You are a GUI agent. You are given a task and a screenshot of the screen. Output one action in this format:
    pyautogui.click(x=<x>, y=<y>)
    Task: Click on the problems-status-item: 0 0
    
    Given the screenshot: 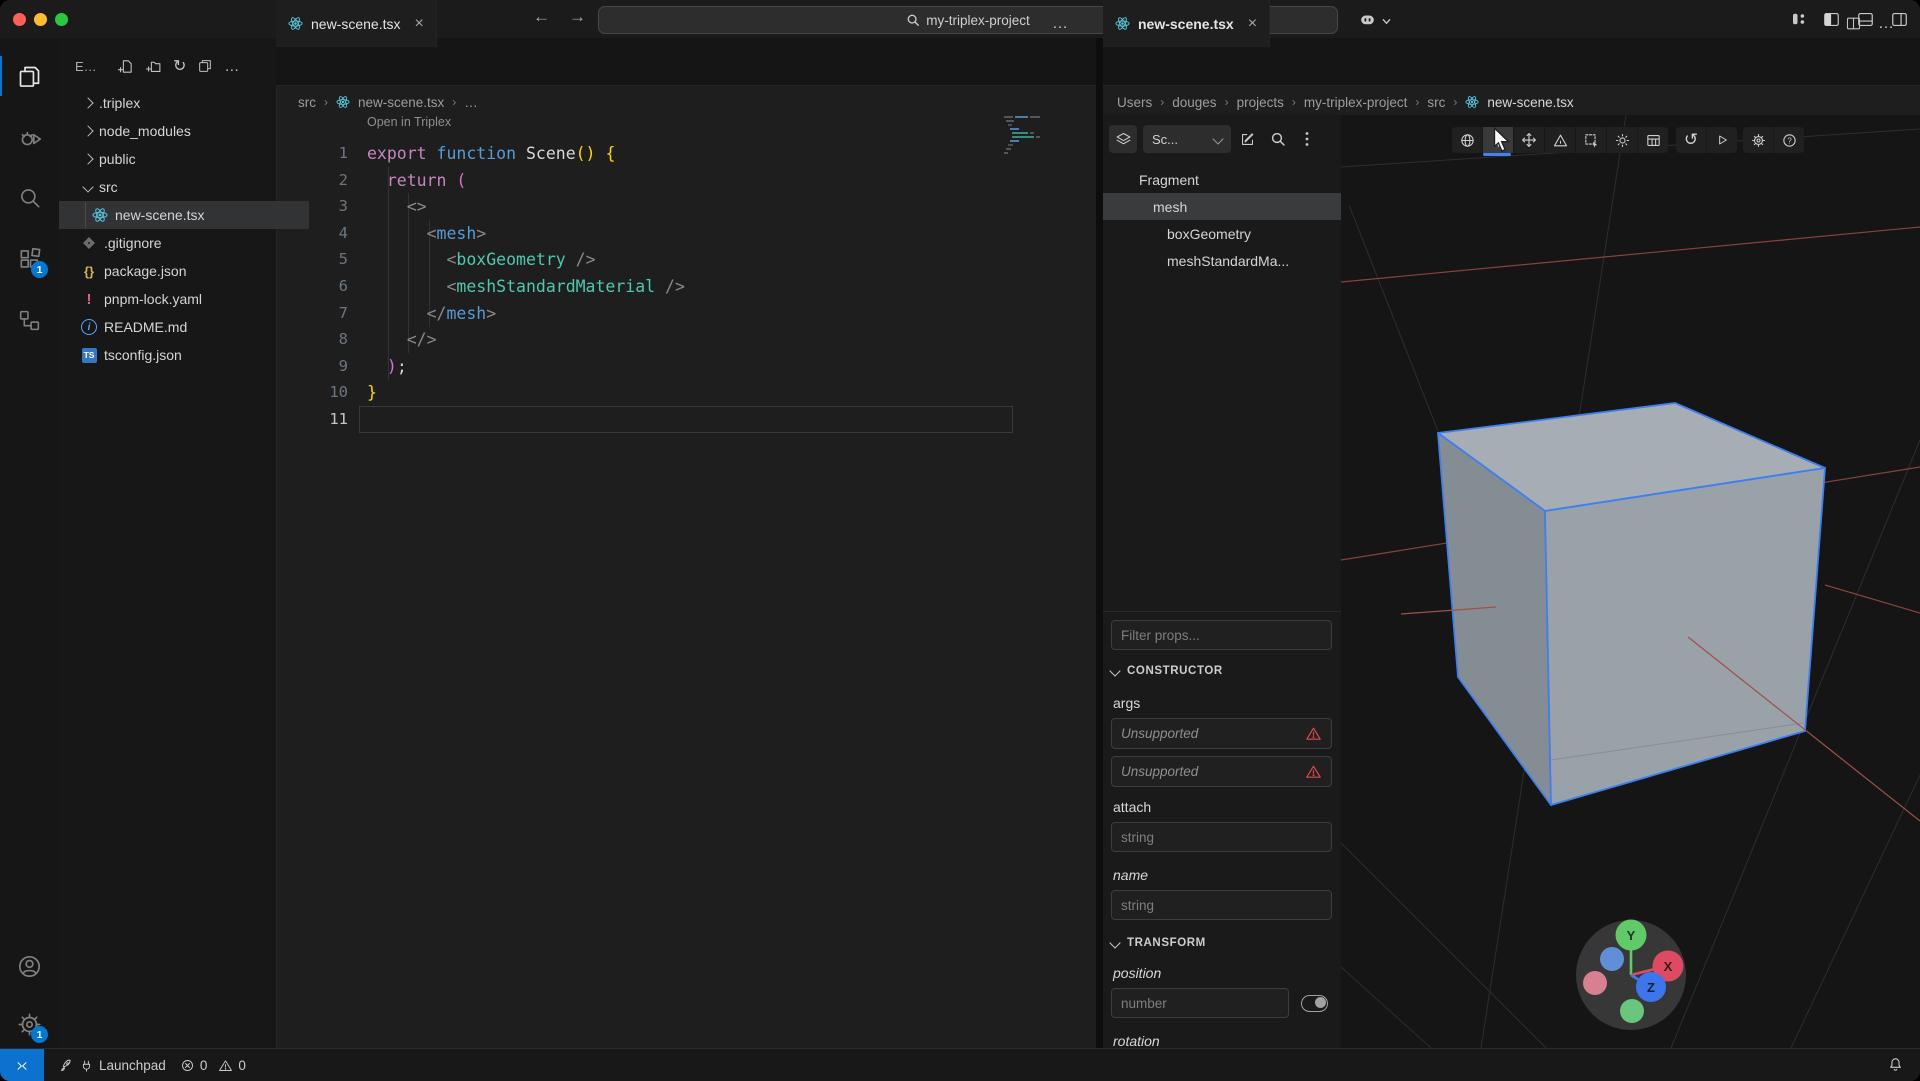 What is the action you would take?
    pyautogui.click(x=213, y=1065)
    